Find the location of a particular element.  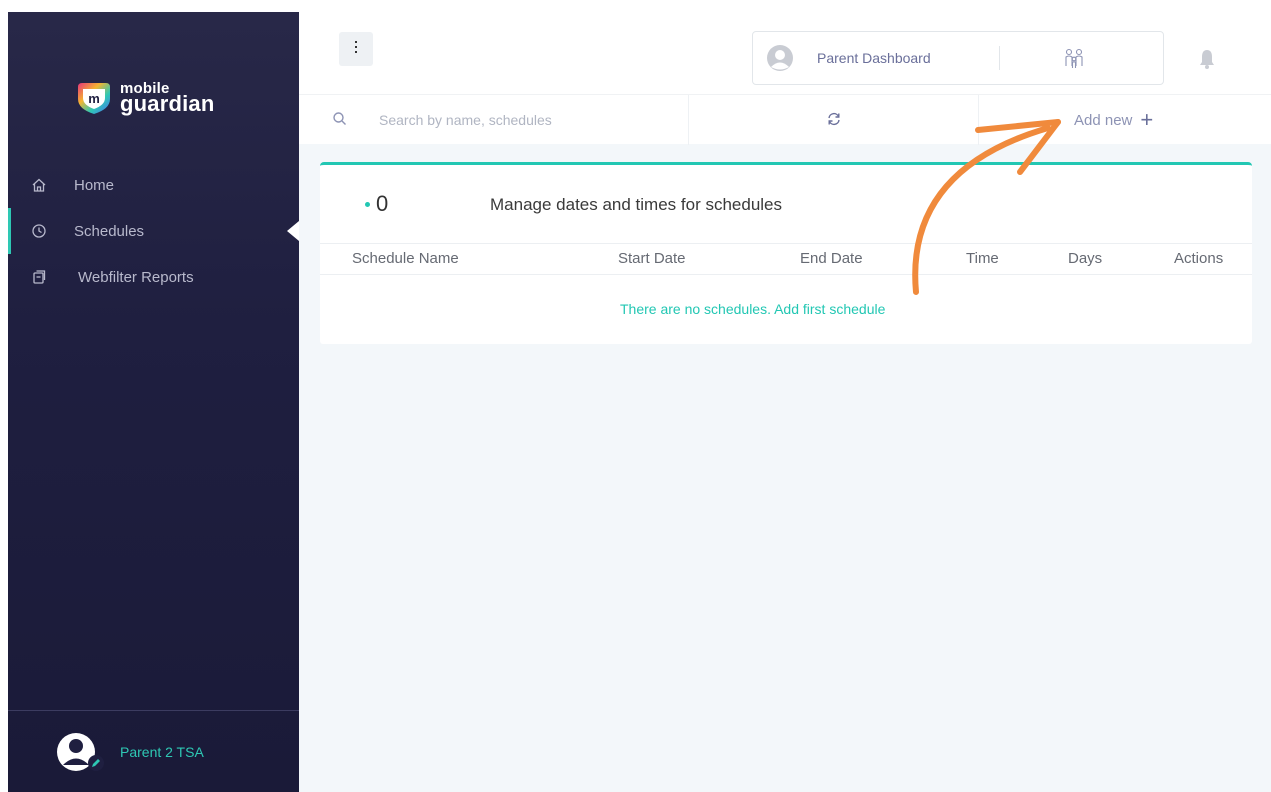

column-header-time: Time is located at coordinates (982, 258).